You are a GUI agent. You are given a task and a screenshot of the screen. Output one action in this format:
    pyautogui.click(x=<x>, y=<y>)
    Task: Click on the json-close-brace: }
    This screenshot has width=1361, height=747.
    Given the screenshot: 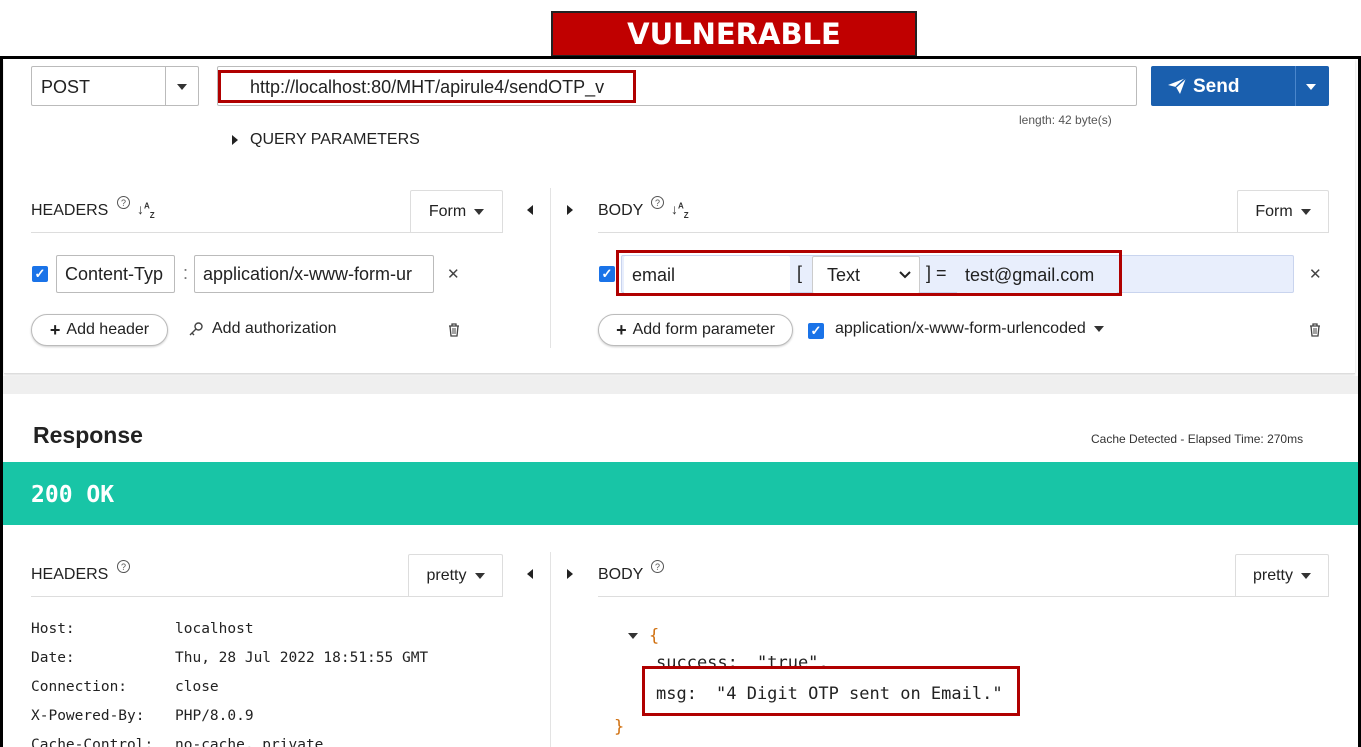 What is the action you would take?
    pyautogui.click(x=619, y=727)
    